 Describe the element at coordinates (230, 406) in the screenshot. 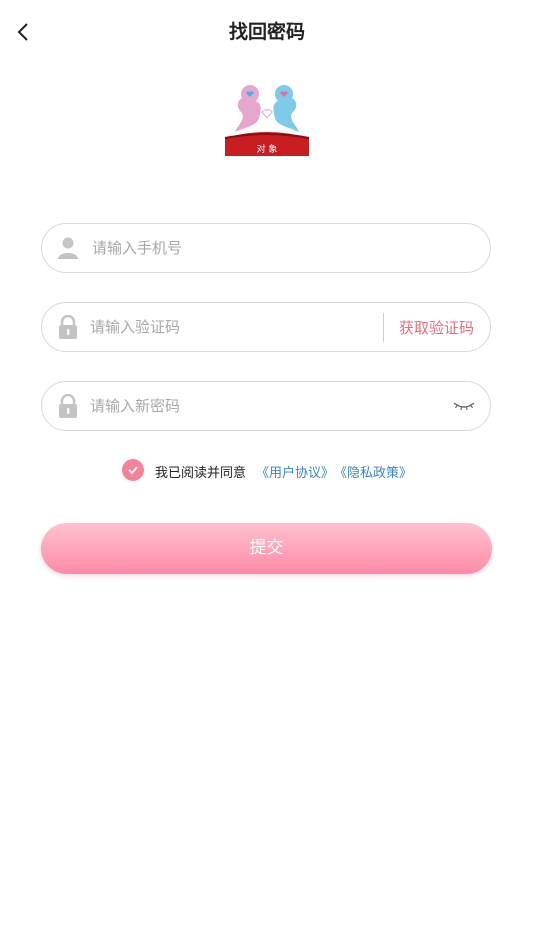

I see `new-password-input` at that location.